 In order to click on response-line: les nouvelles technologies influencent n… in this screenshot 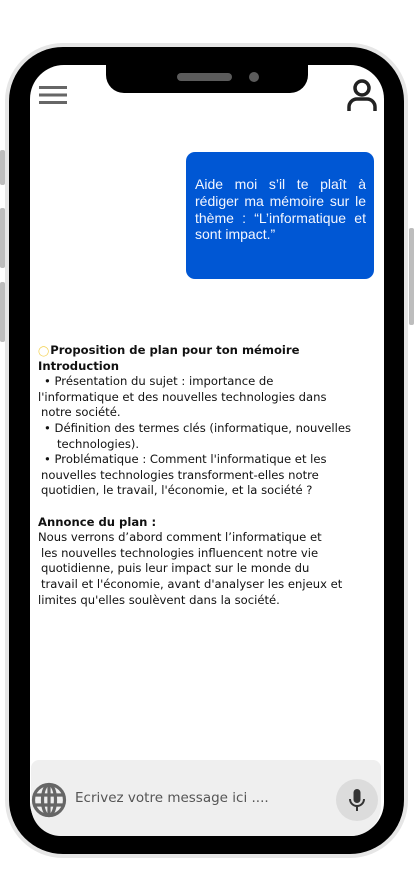, I will do `click(180, 552)`.